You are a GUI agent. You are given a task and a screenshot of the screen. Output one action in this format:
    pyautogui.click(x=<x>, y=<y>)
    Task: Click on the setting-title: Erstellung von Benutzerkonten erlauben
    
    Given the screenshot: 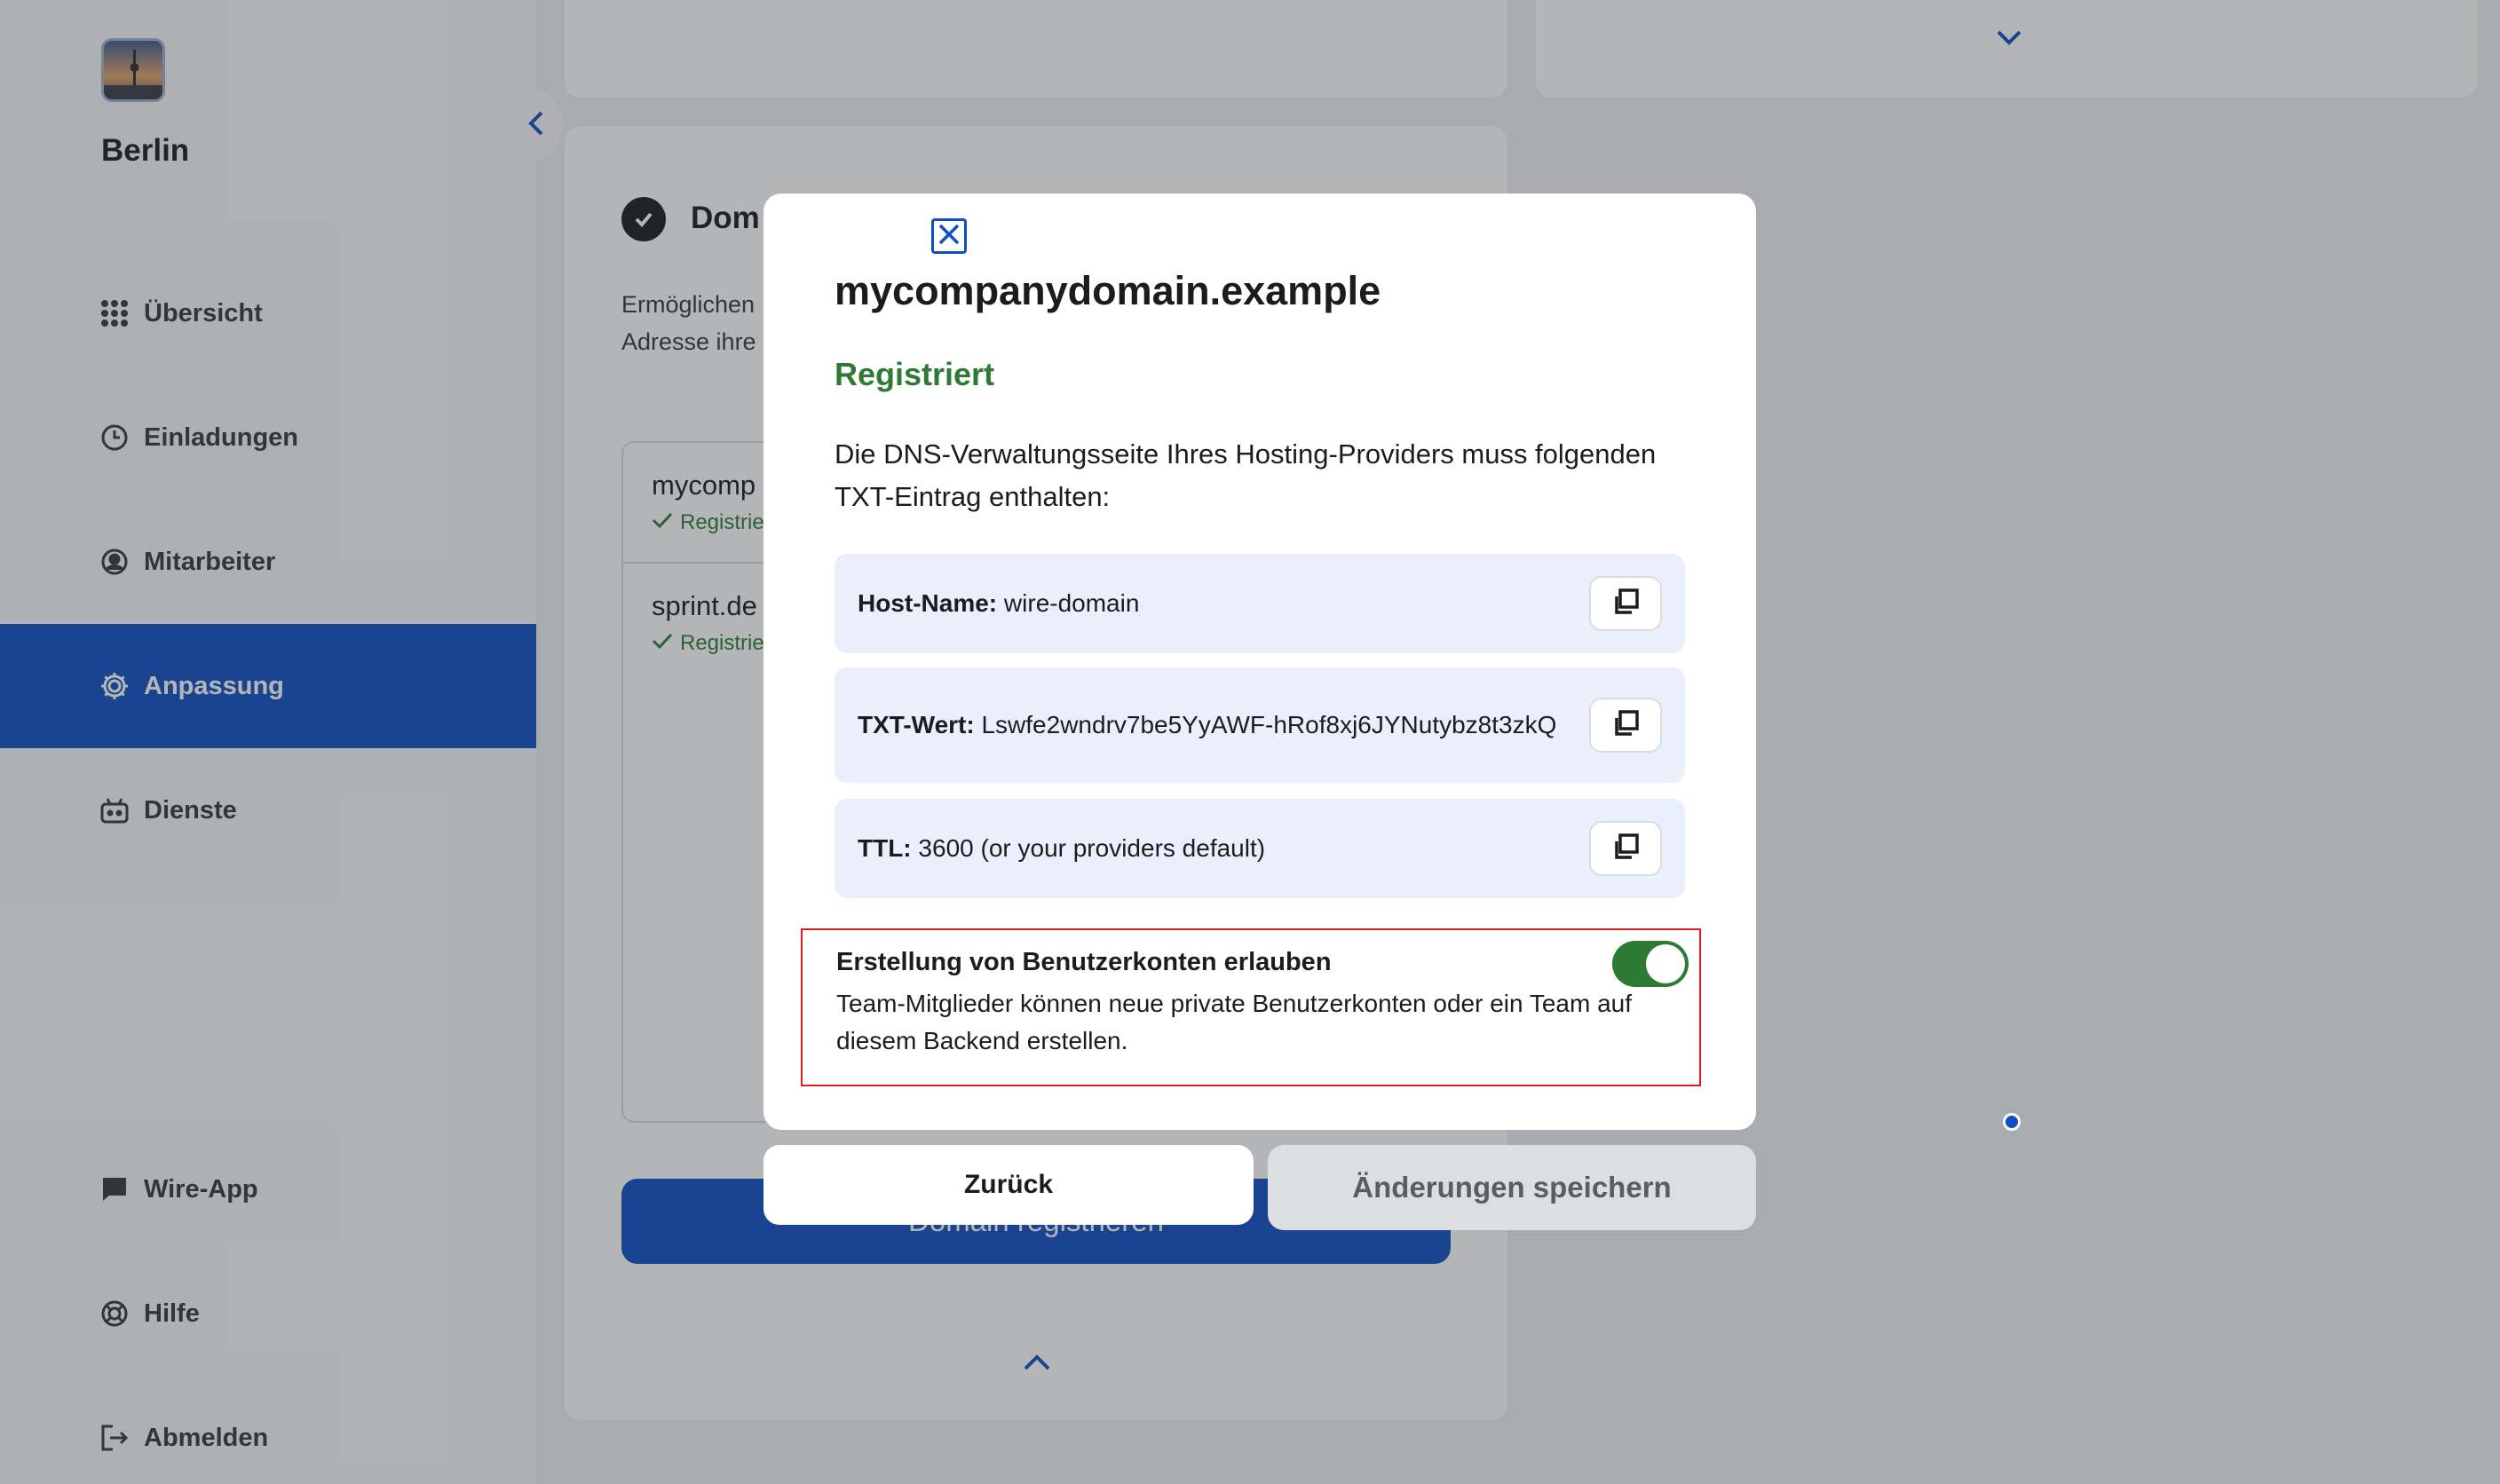 What is the action you would take?
    pyautogui.click(x=1084, y=962)
    